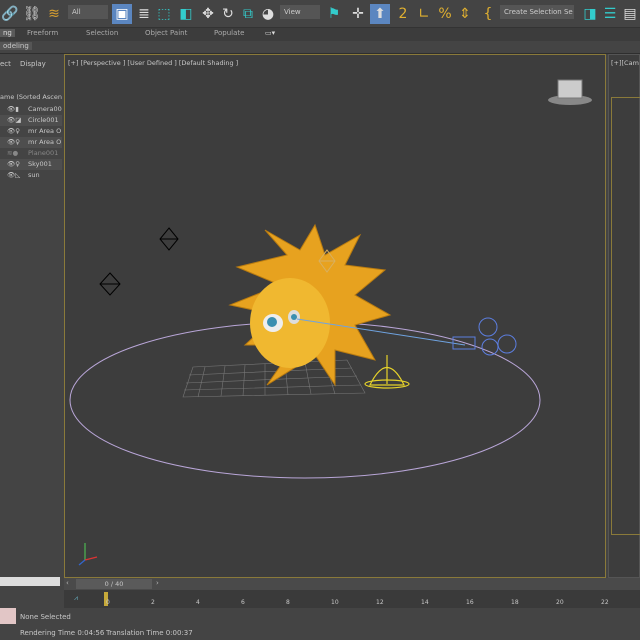 Image resolution: width=640 pixels, height=640 pixels. I want to click on maxscript-listener, so click(8, 616).